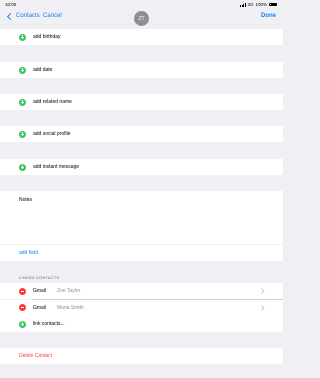 This screenshot has width=320, height=378. What do you see at coordinates (141, 253) in the screenshot?
I see `add-field-button: add field` at bounding box center [141, 253].